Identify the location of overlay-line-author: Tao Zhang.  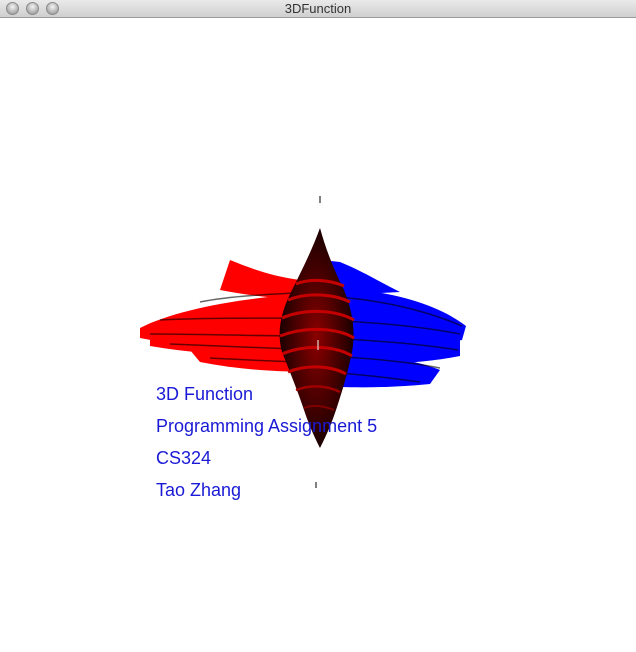
(199, 490).